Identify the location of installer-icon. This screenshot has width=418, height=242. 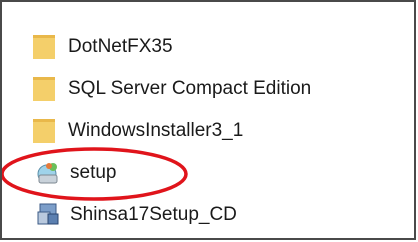
(49, 215).